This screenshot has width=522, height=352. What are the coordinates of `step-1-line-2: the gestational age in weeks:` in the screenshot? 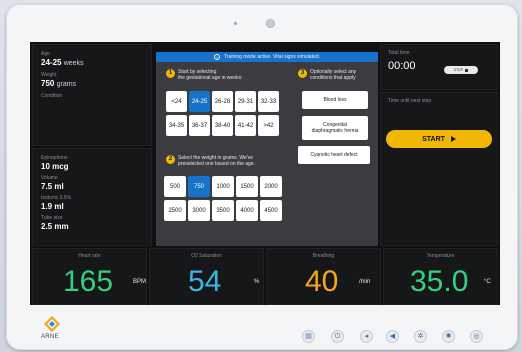 It's located at (210, 78).